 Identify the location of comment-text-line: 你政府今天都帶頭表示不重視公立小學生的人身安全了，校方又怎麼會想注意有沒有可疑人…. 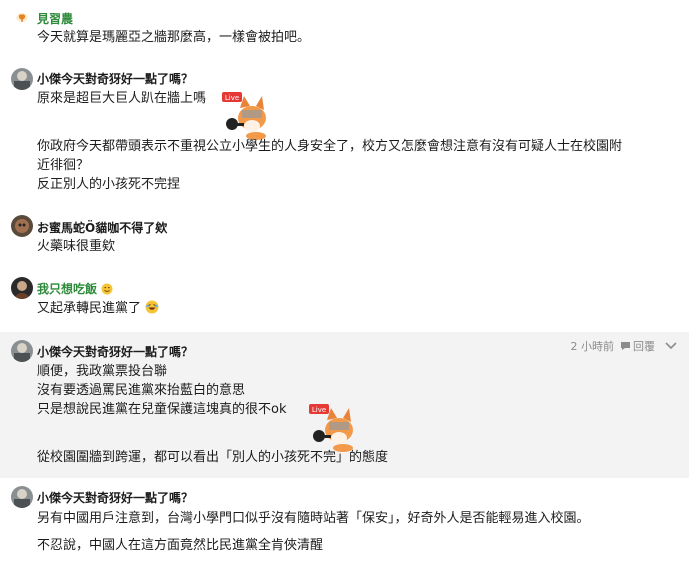
(330, 146).